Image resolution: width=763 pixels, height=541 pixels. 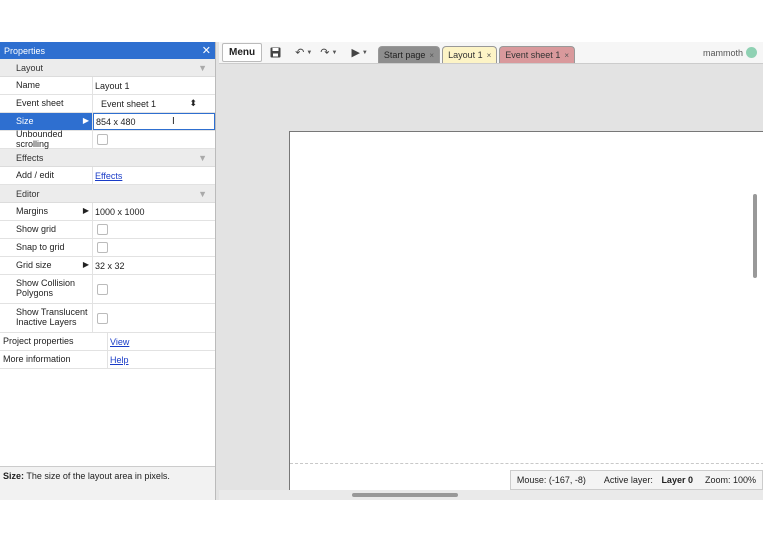 I want to click on margins-value: 1000 x 1000, so click(x=154, y=211).